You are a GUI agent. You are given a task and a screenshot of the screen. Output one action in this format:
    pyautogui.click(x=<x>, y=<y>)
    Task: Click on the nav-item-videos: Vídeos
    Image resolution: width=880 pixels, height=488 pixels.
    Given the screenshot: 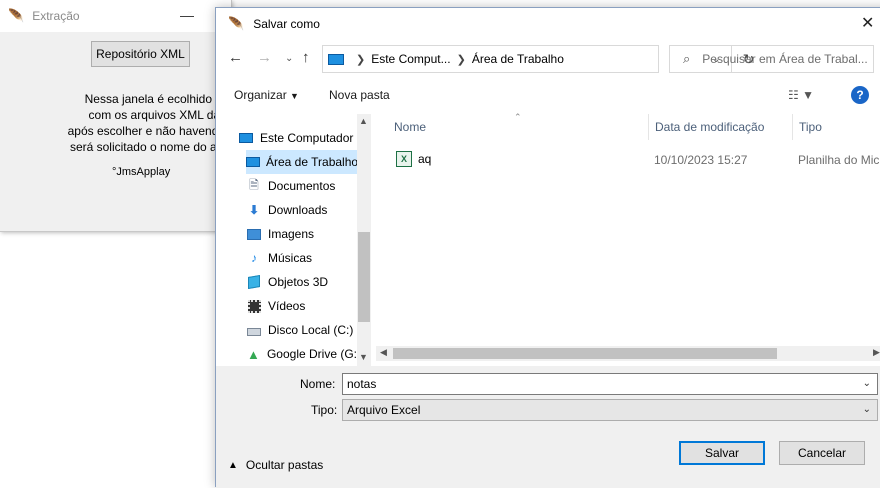 What is the action you would take?
    pyautogui.click(x=301, y=306)
    